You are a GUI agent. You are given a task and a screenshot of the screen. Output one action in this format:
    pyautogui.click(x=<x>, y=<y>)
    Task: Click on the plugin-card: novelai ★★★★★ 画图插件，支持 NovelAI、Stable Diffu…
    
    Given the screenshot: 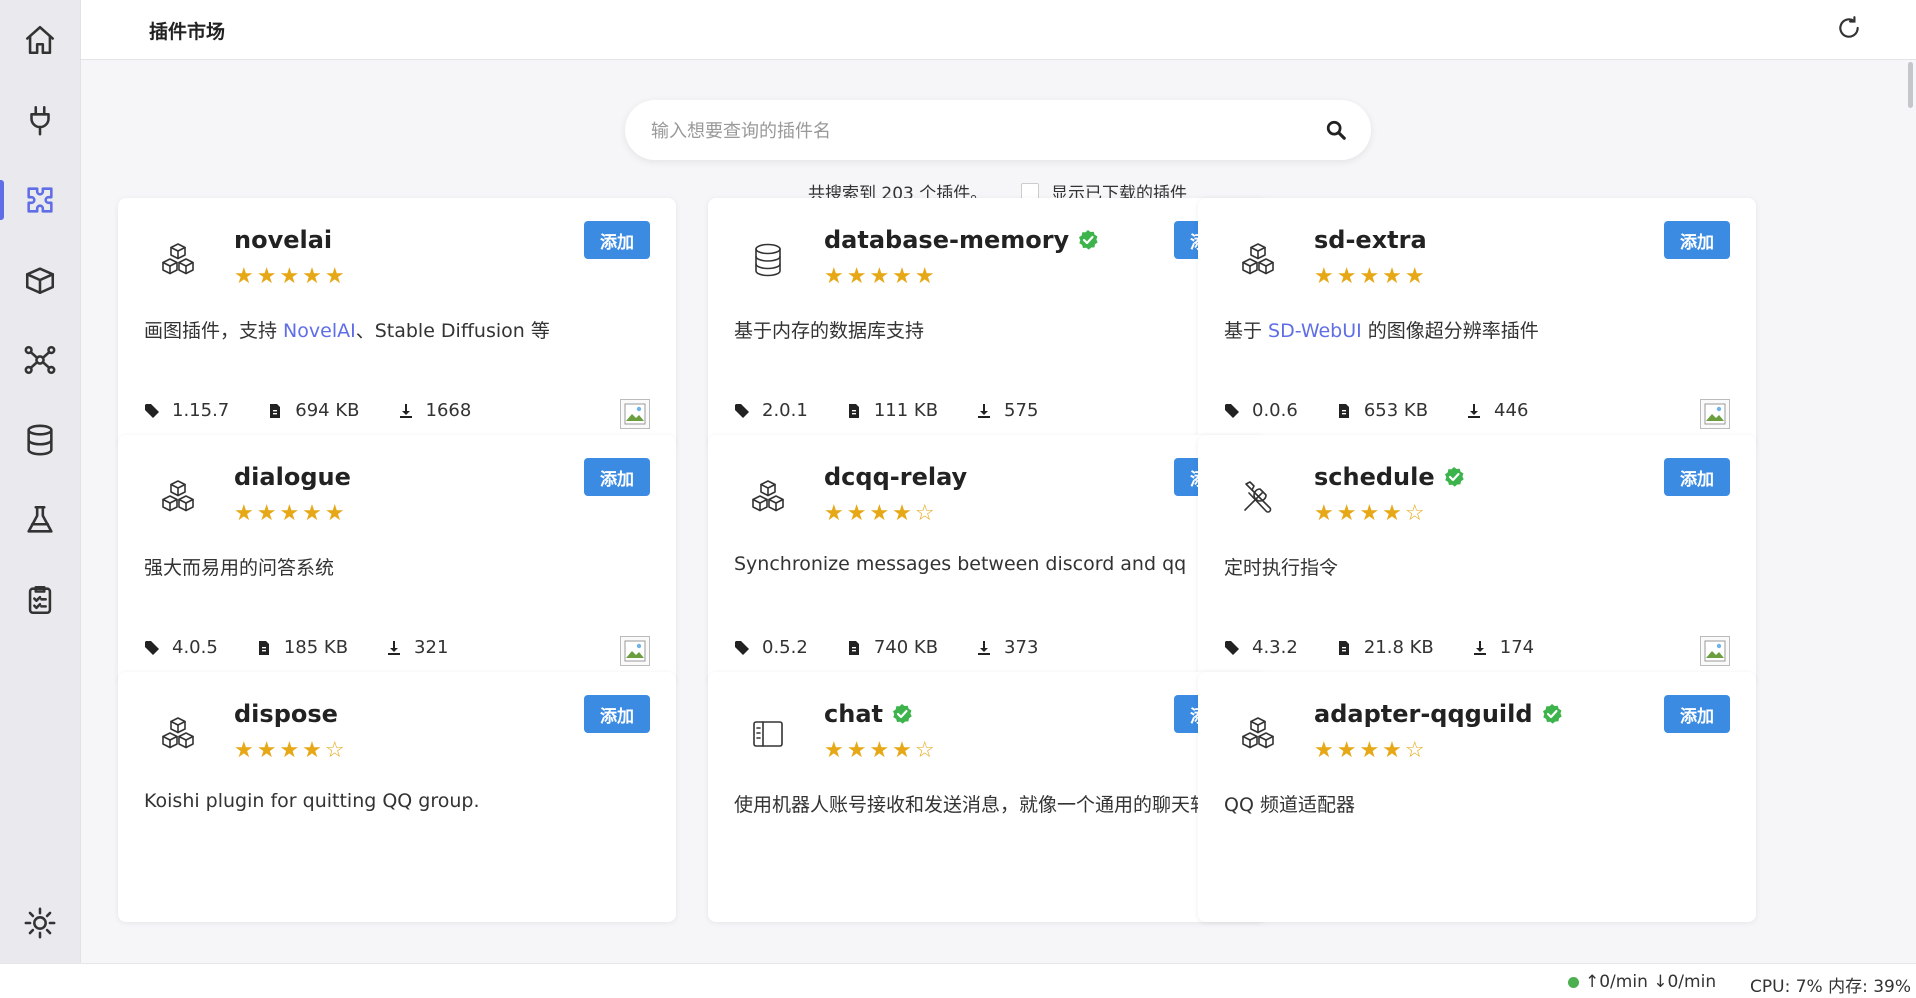 What is the action you would take?
    pyautogui.click(x=397, y=323)
    